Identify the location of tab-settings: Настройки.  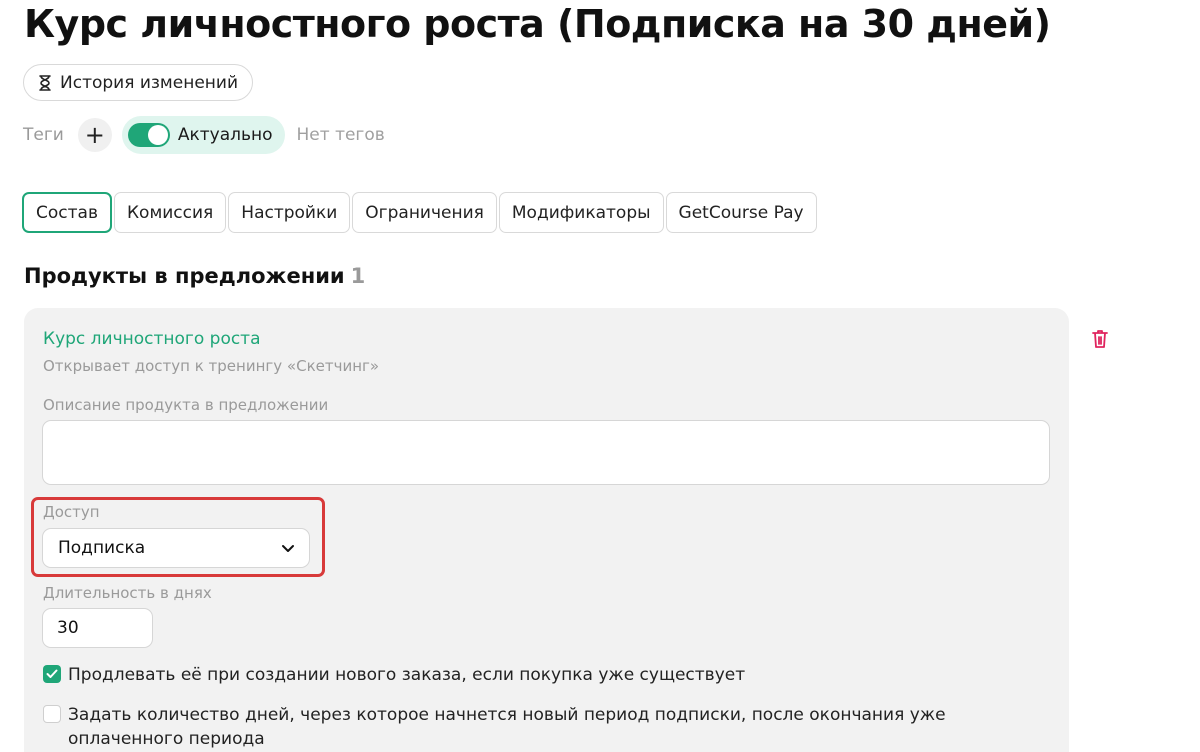
(289, 212).